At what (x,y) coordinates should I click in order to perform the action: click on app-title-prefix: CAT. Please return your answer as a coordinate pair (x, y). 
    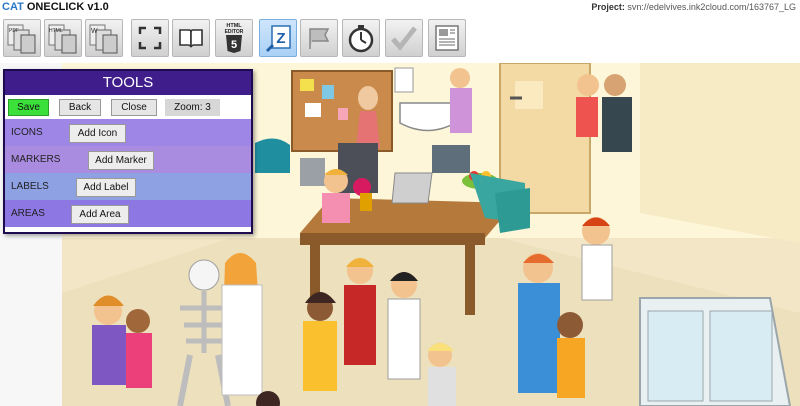
    Looking at the image, I should click on (13, 7).